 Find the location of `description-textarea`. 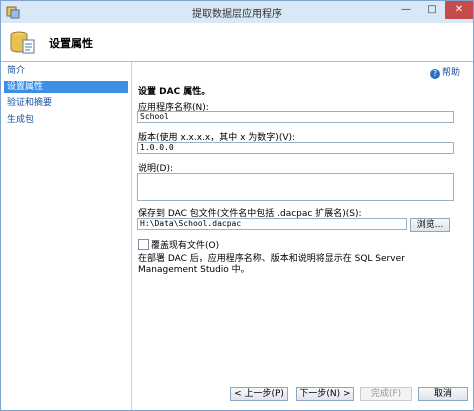

description-textarea is located at coordinates (295, 187).